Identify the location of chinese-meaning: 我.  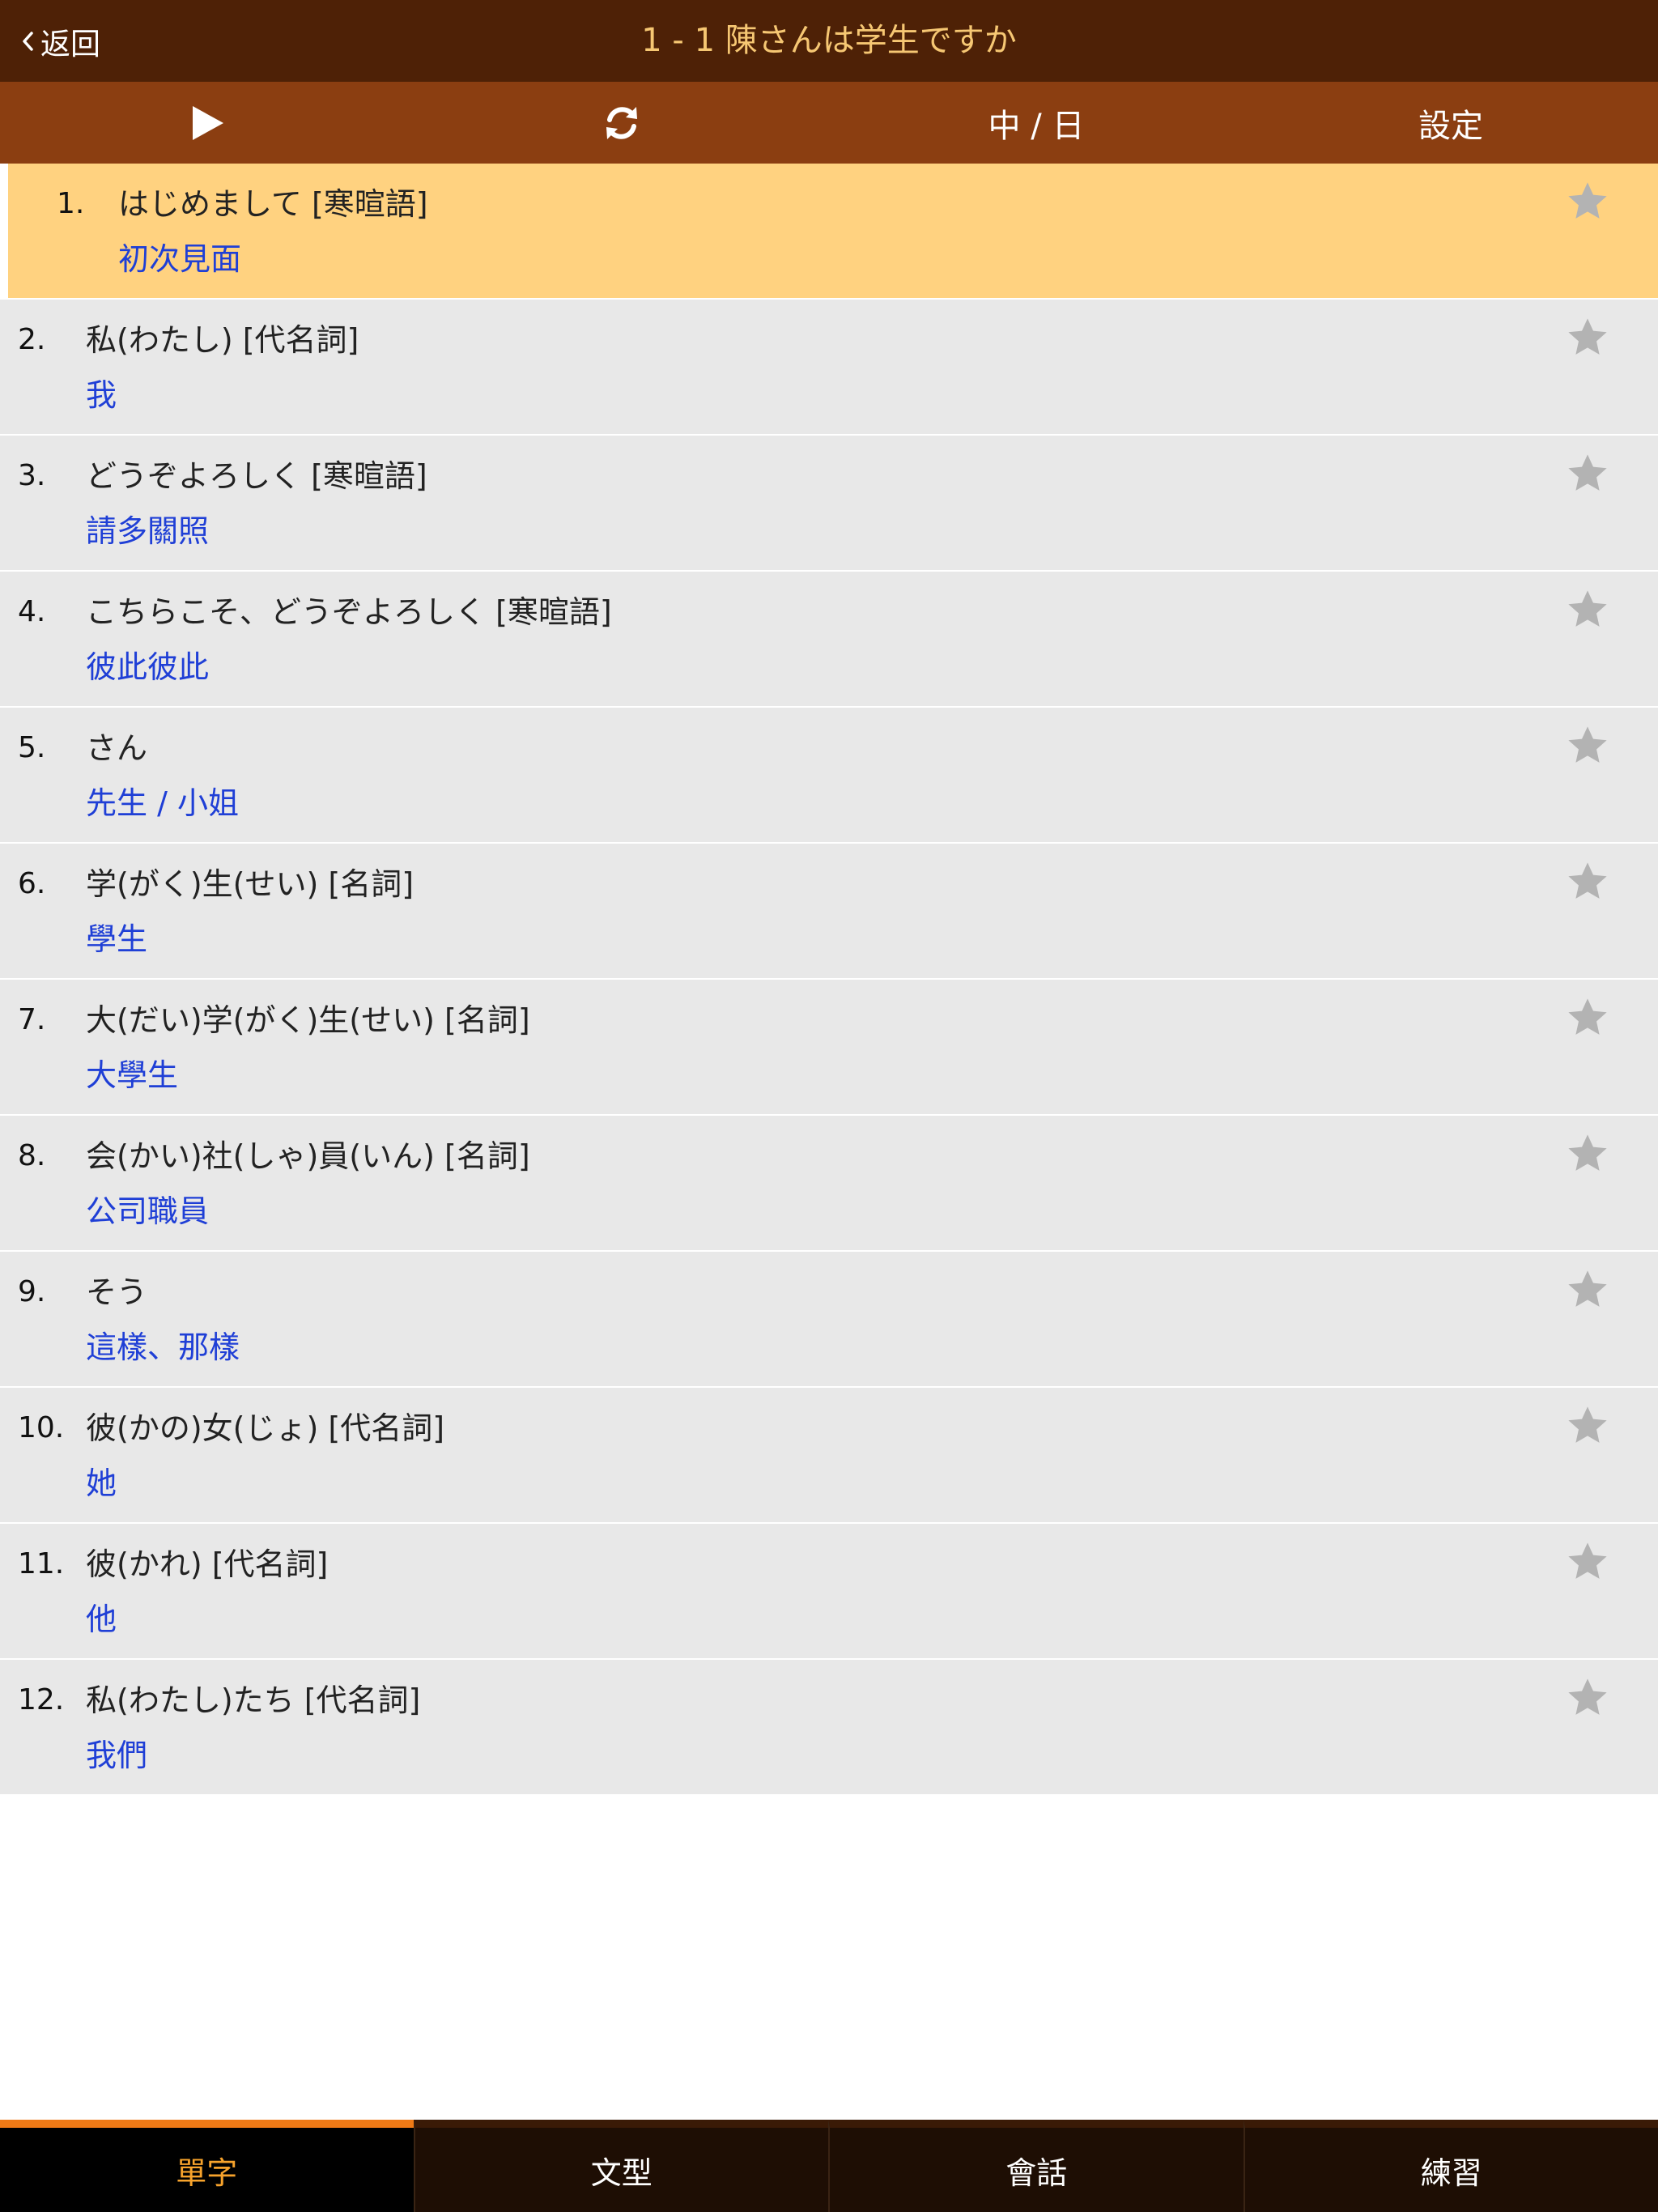
(101, 395).